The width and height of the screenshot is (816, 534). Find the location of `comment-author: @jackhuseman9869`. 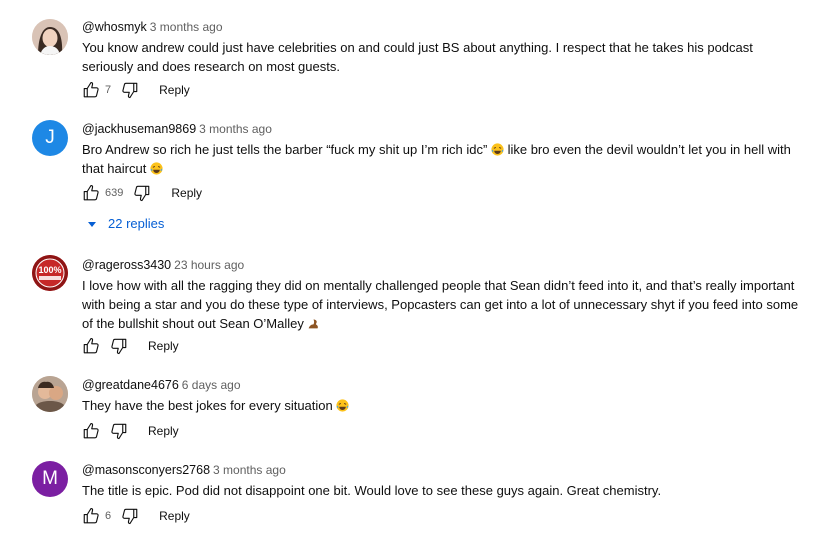

comment-author: @jackhuseman9869 is located at coordinates (139, 129).